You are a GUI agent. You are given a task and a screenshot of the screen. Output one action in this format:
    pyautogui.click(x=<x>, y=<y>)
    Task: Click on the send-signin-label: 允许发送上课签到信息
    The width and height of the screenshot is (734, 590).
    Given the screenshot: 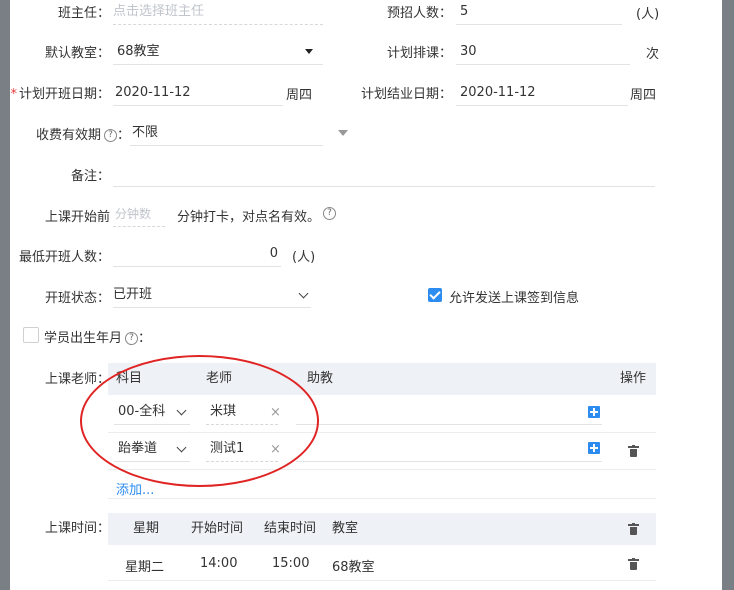 What is the action you would take?
    pyautogui.click(x=514, y=298)
    